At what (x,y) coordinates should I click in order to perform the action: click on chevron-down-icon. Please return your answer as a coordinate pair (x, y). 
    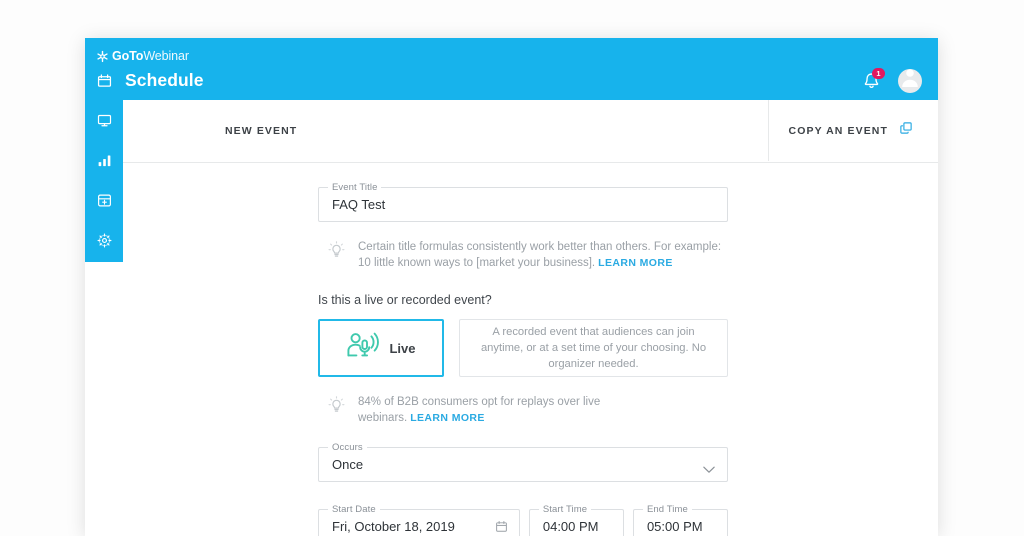
    Looking at the image, I should click on (709, 470).